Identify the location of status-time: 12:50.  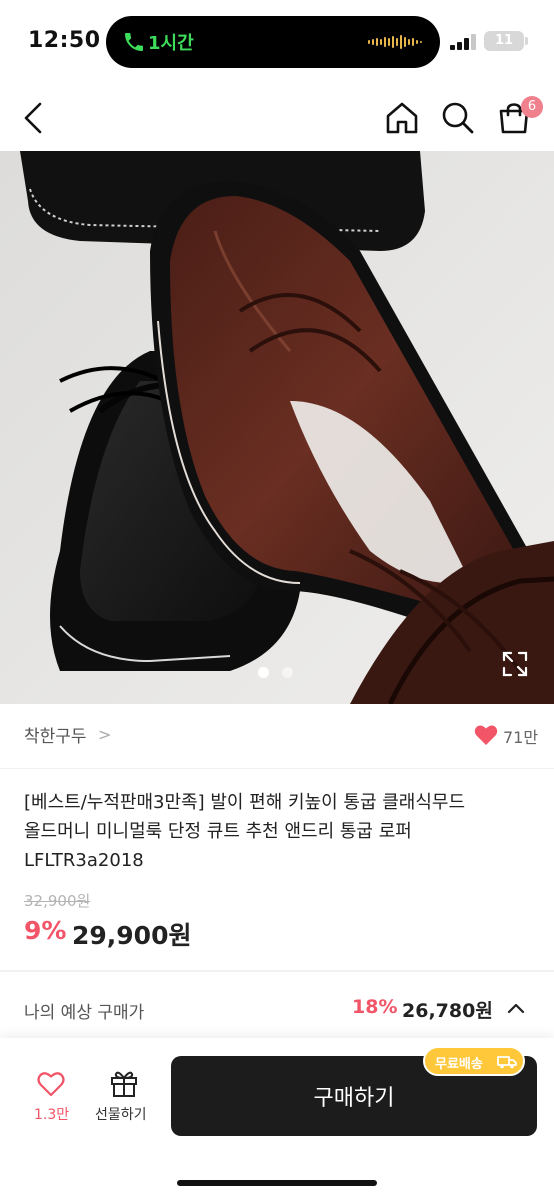
(64, 40).